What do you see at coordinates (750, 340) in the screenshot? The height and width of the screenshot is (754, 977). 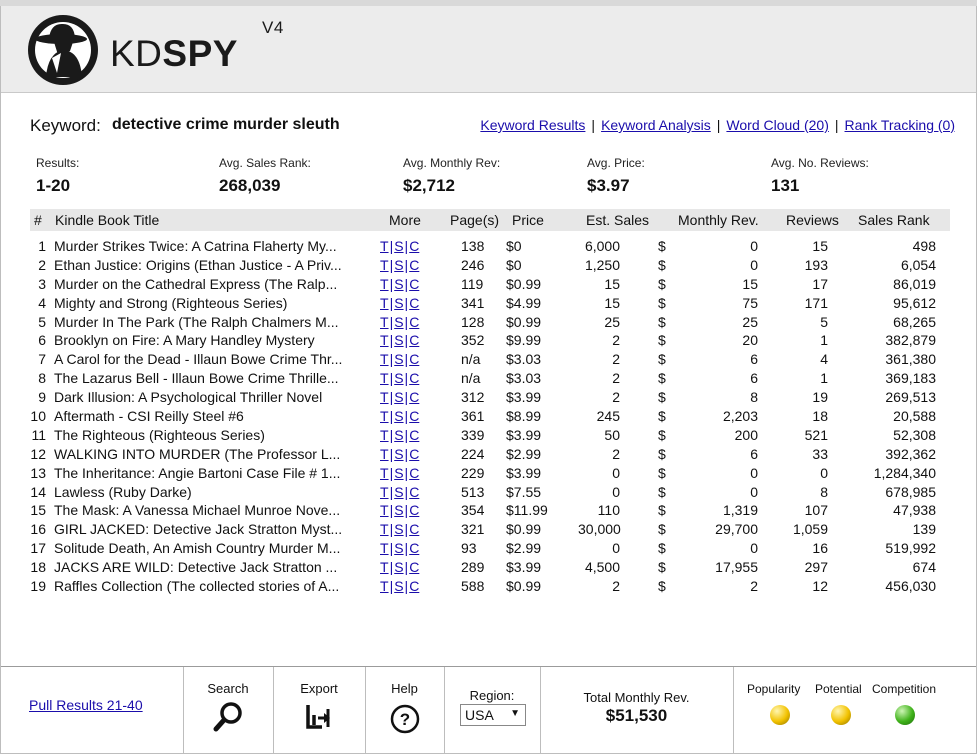 I see `monthly-rev: 20` at bounding box center [750, 340].